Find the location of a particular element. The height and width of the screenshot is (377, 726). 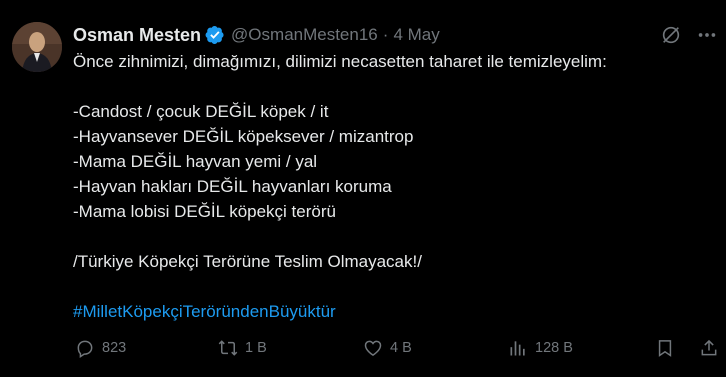

reply-icon is located at coordinates (85, 349).